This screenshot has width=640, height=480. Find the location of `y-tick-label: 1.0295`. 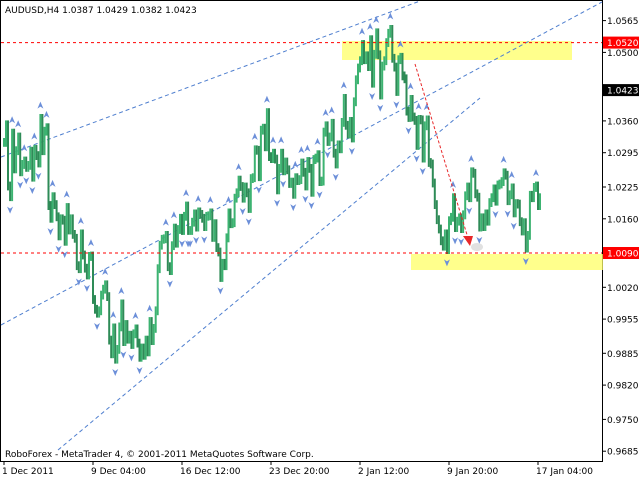

y-tick-label: 1.0295 is located at coordinates (623, 154).